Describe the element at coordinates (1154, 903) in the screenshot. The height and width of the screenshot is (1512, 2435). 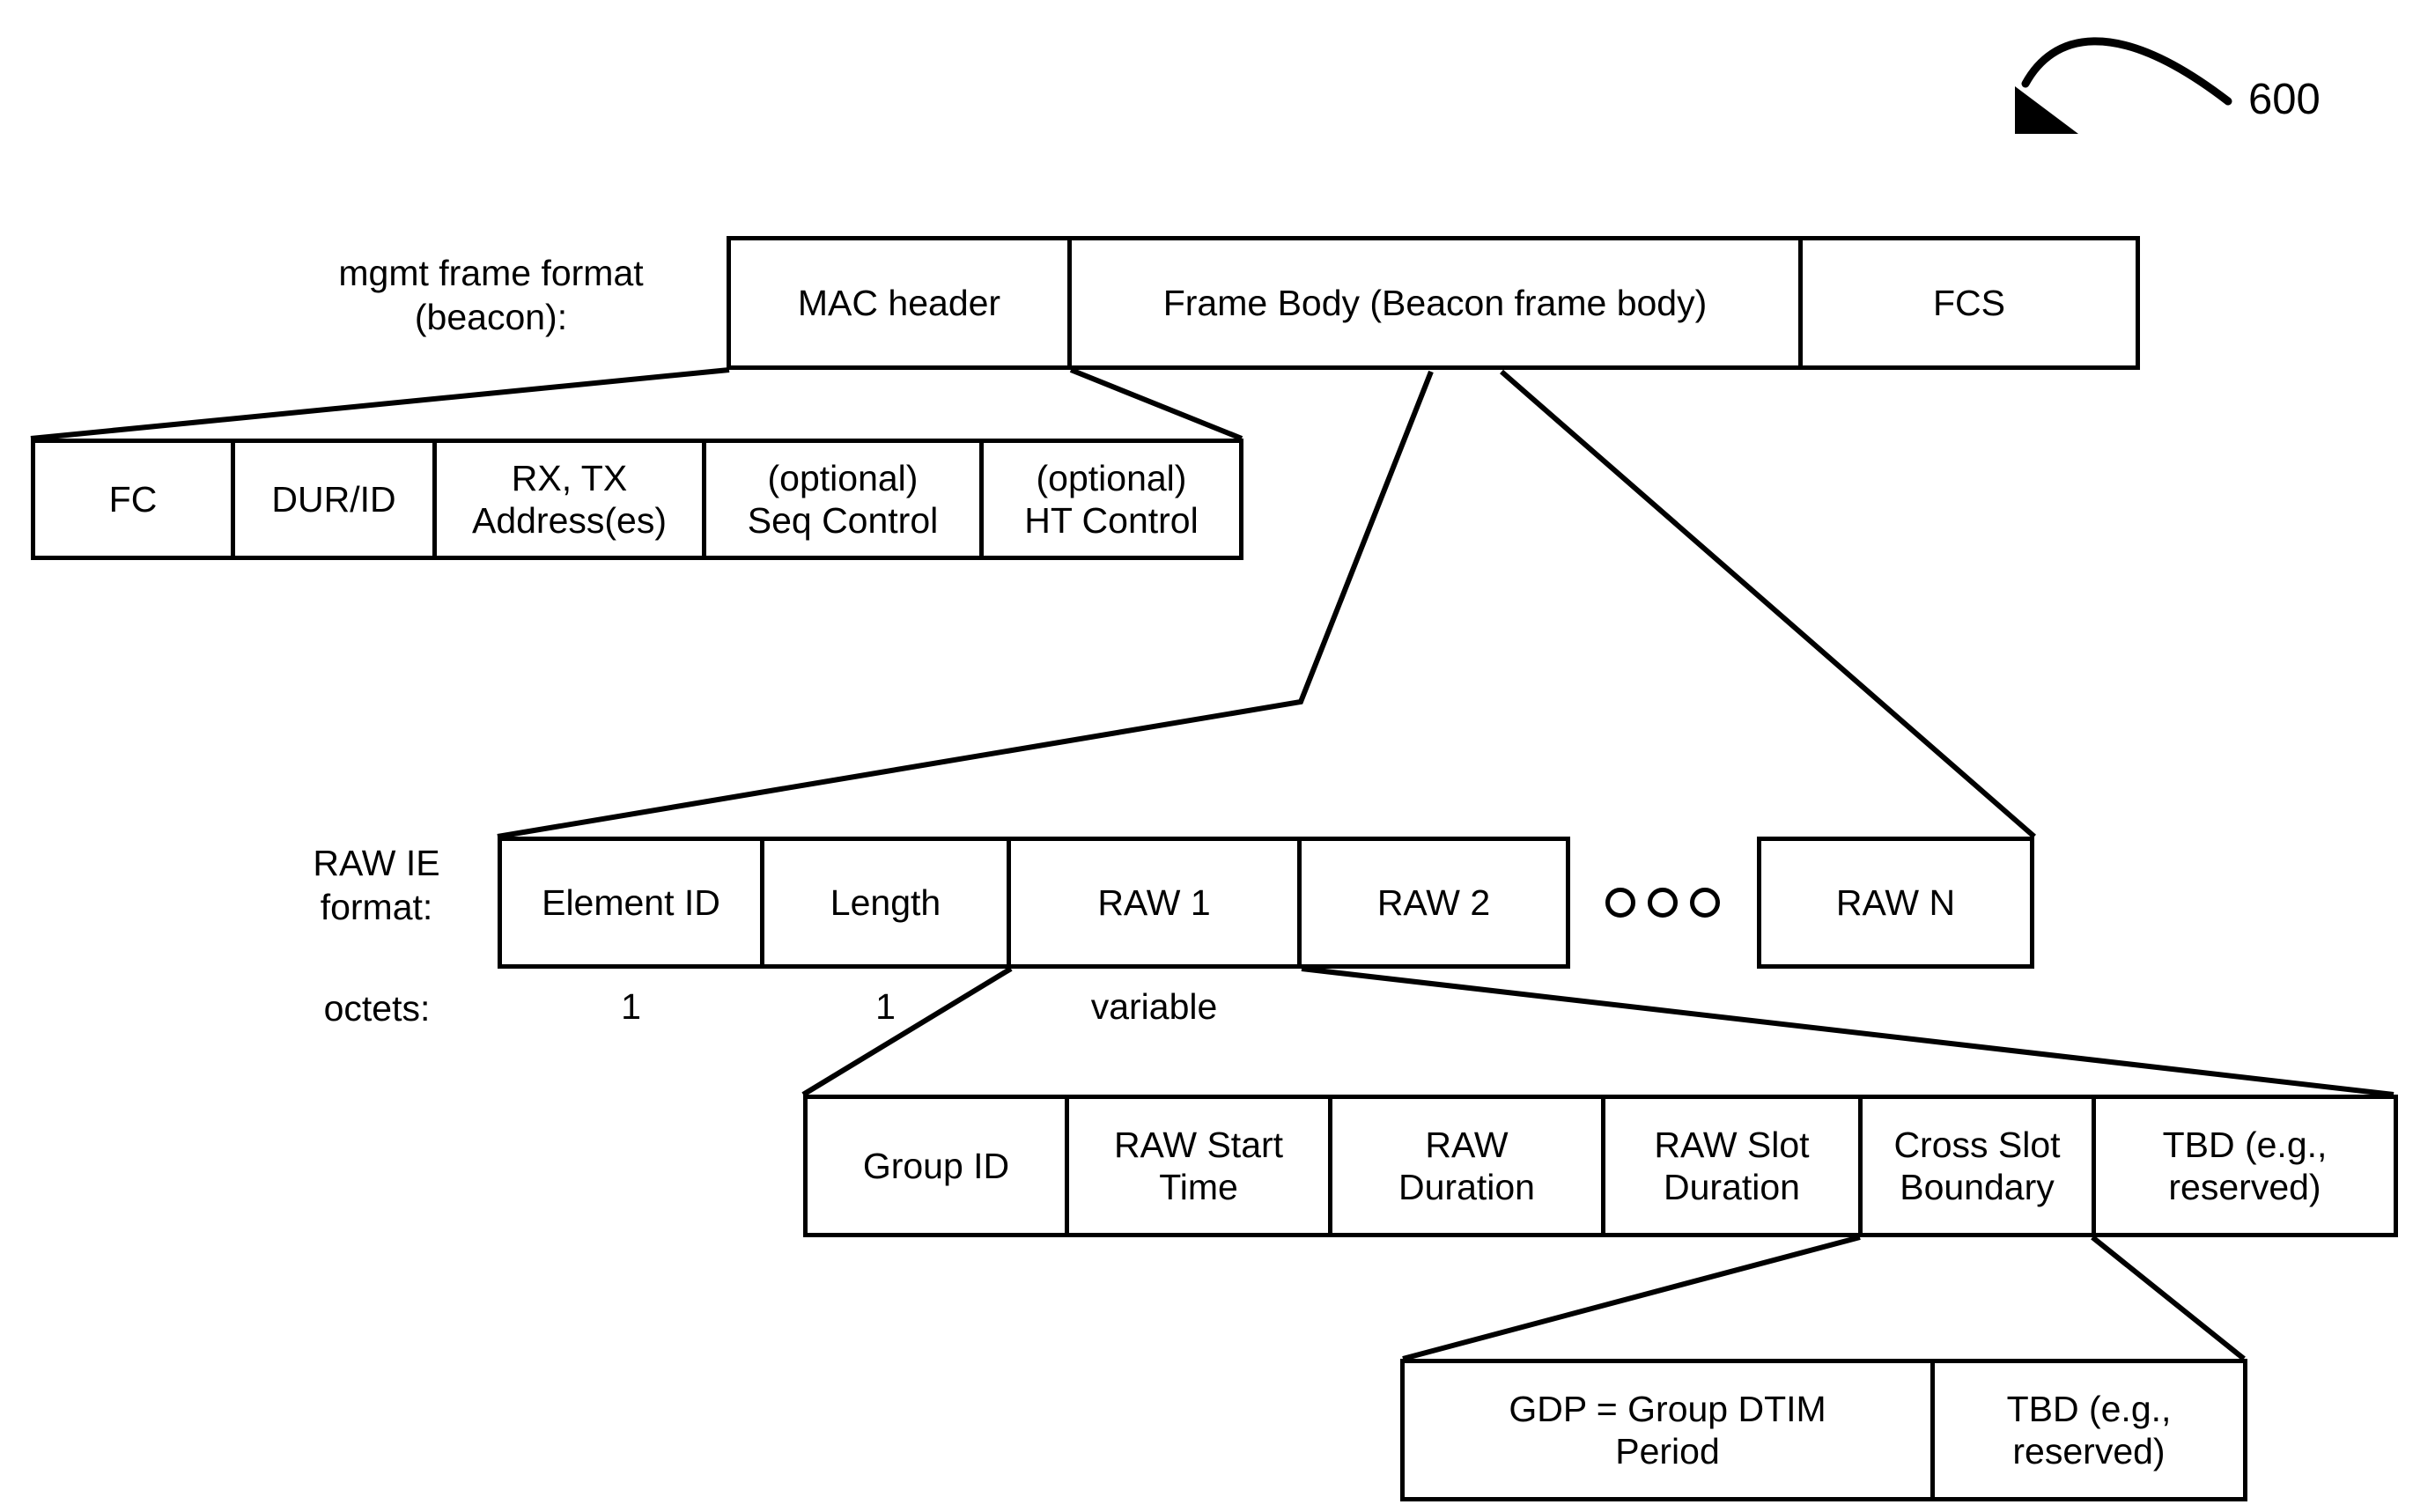
I see `field-raw-1: RAW 1` at that location.